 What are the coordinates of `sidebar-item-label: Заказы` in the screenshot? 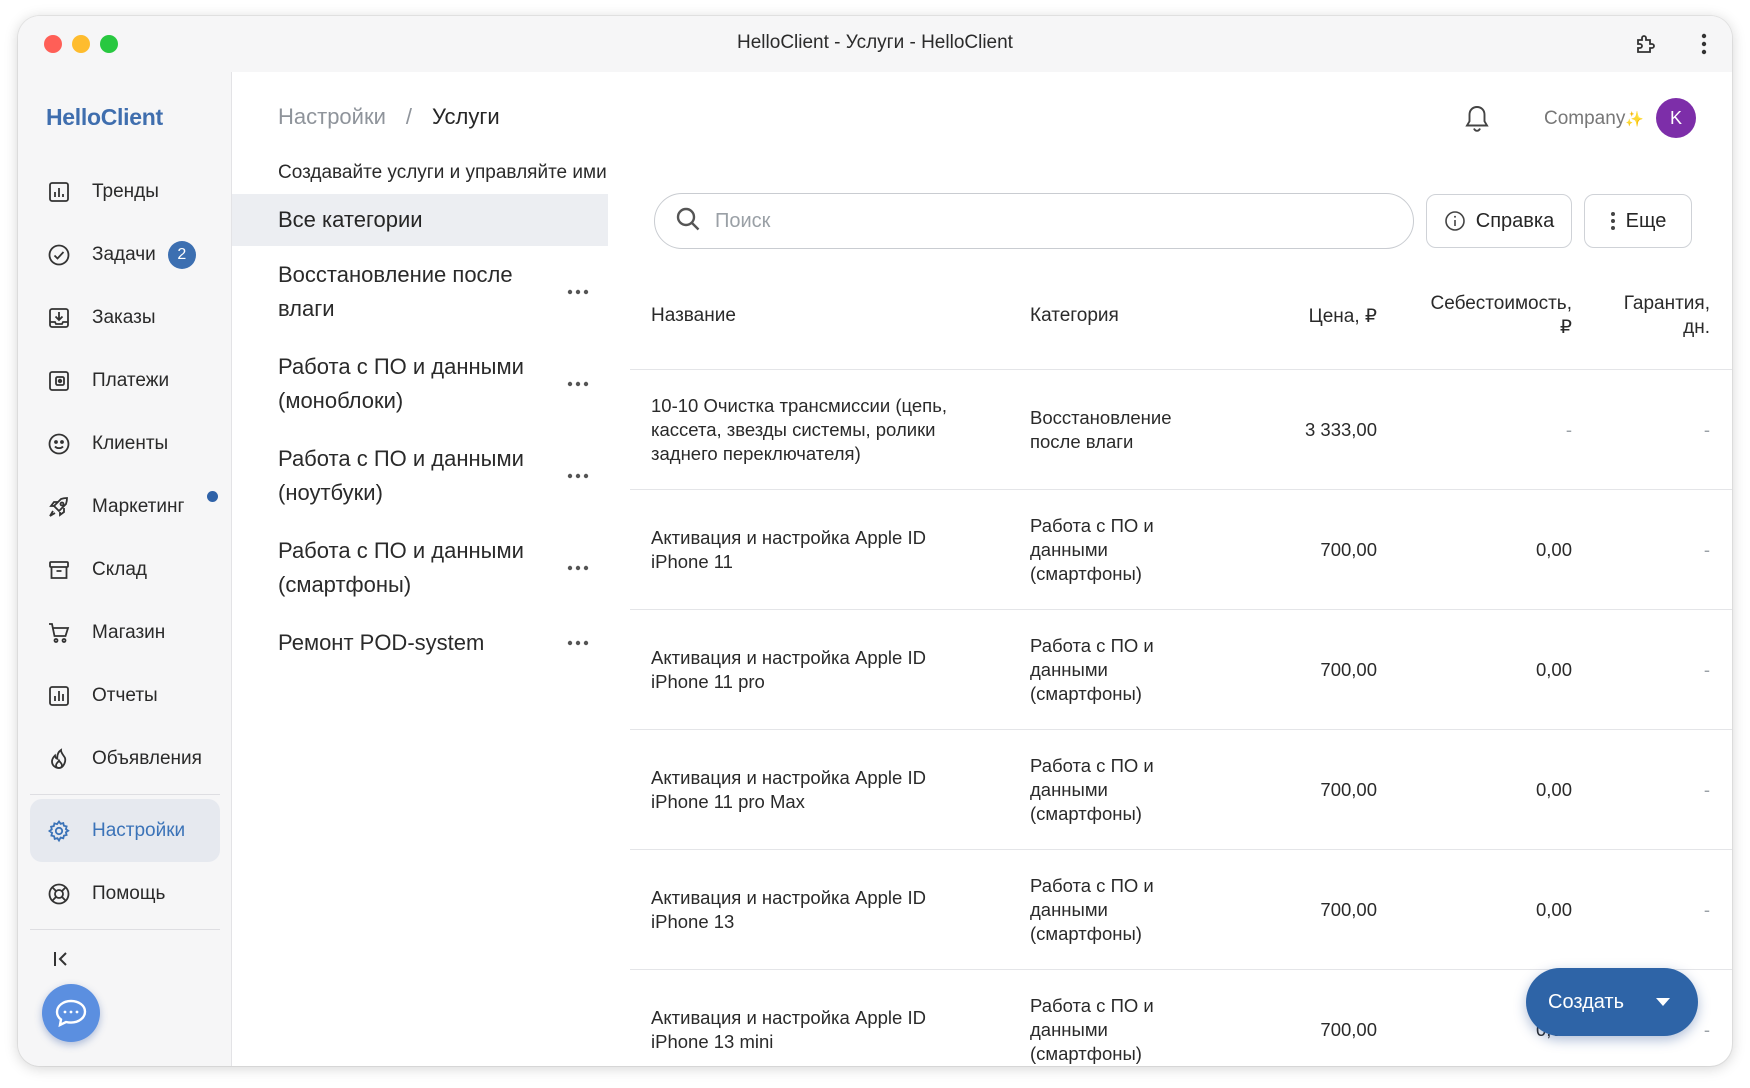 It's located at (124, 317).